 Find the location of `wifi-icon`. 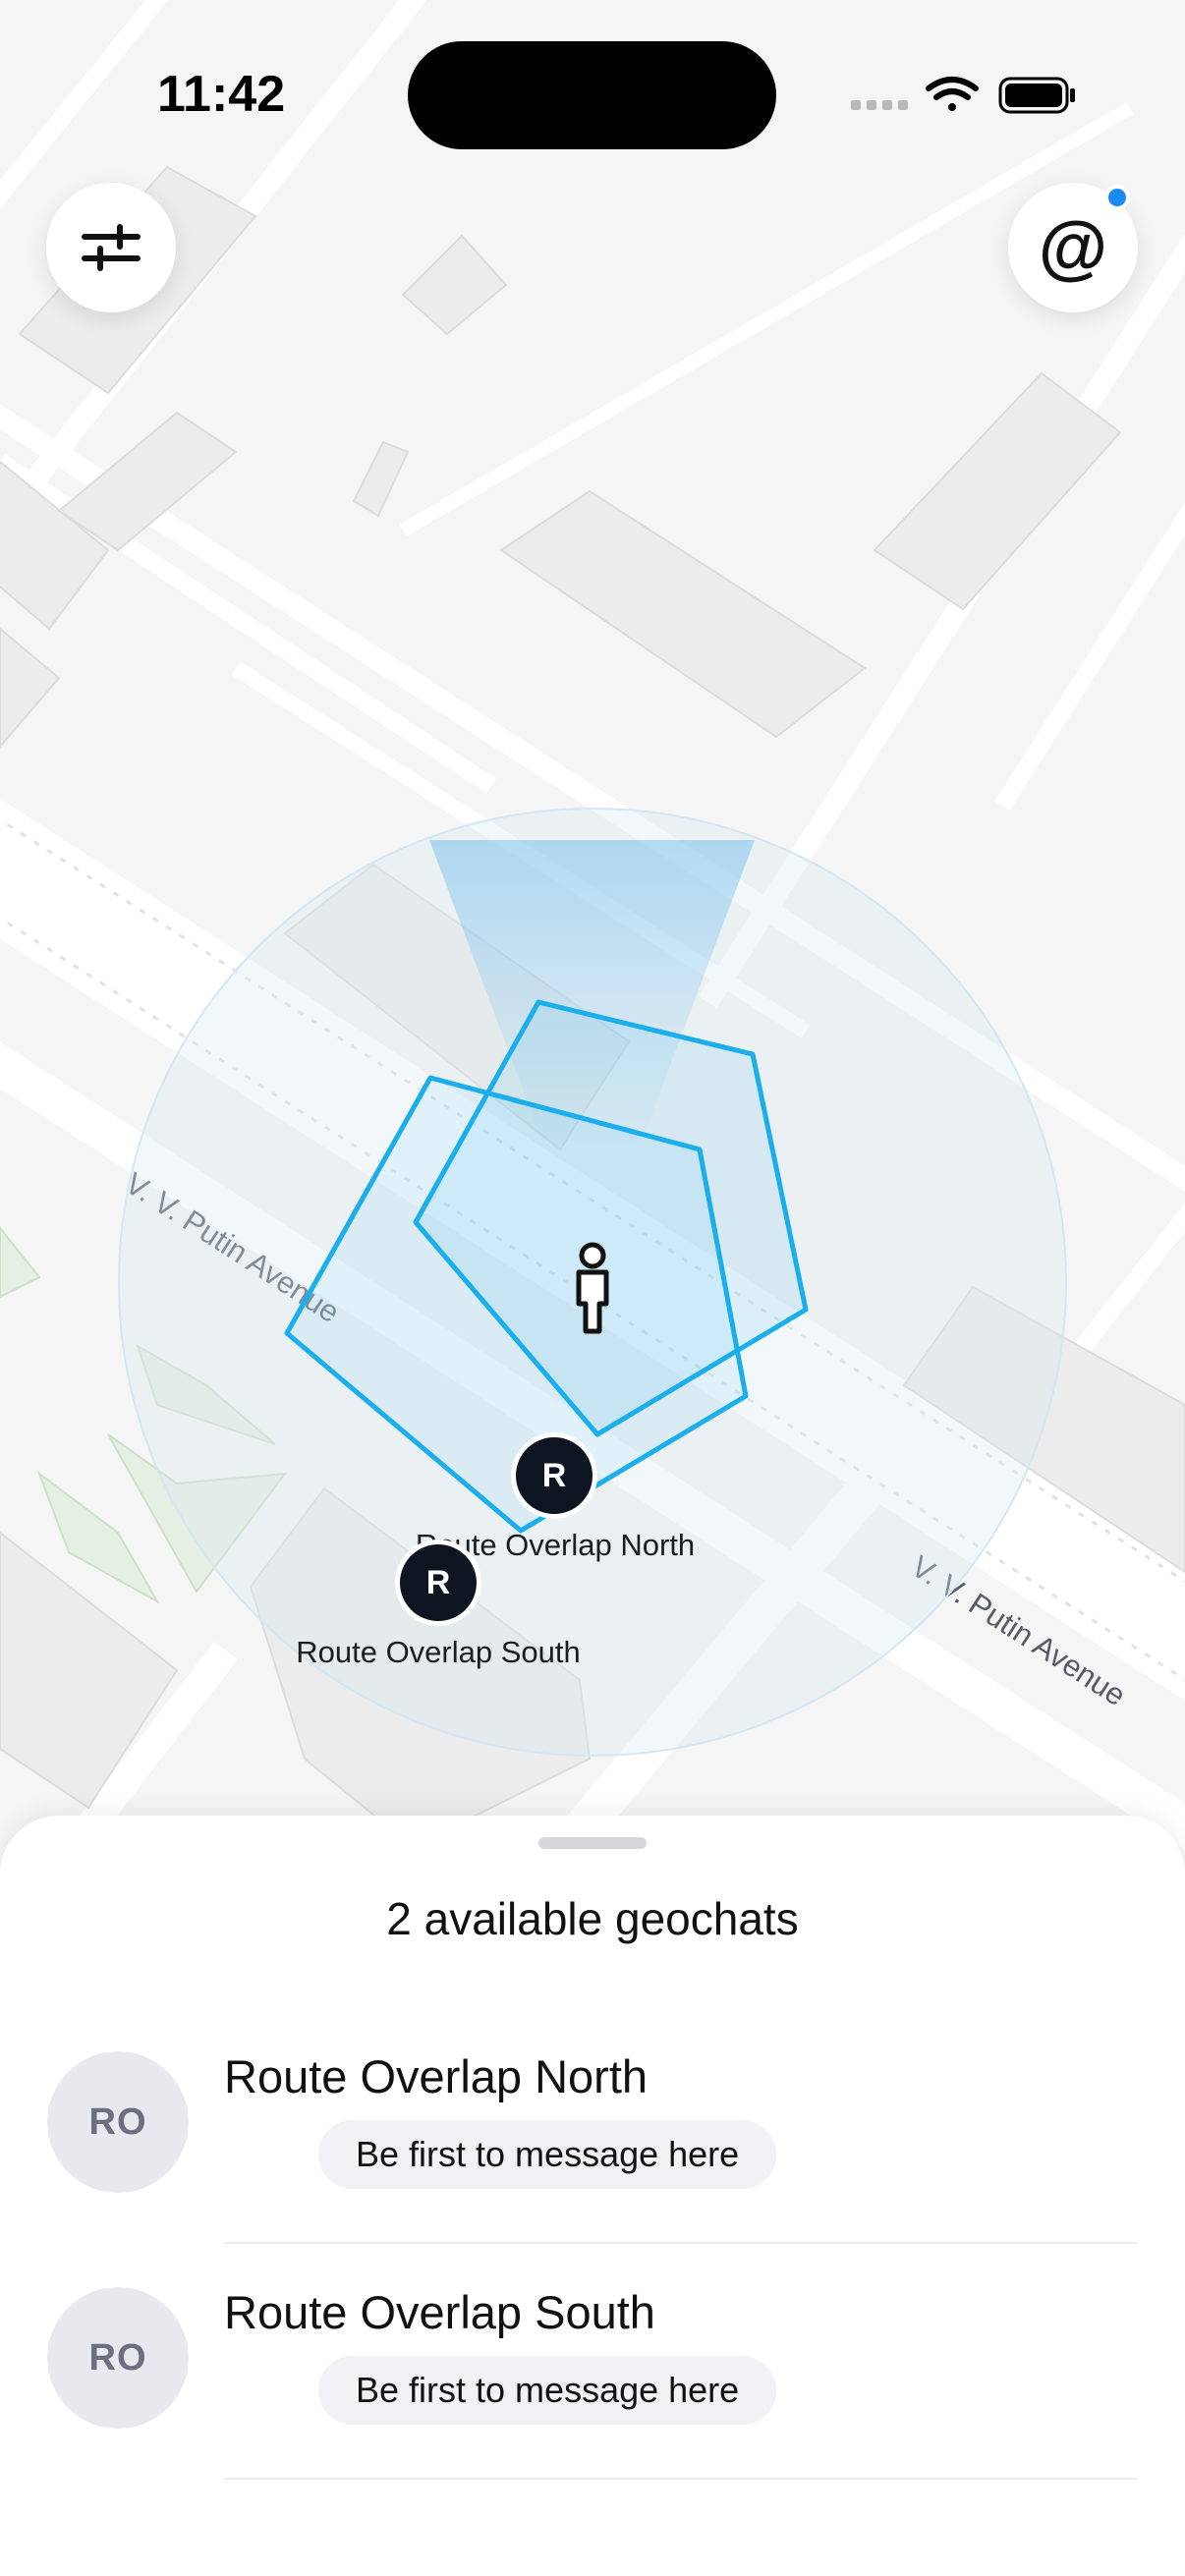

wifi-icon is located at coordinates (953, 94).